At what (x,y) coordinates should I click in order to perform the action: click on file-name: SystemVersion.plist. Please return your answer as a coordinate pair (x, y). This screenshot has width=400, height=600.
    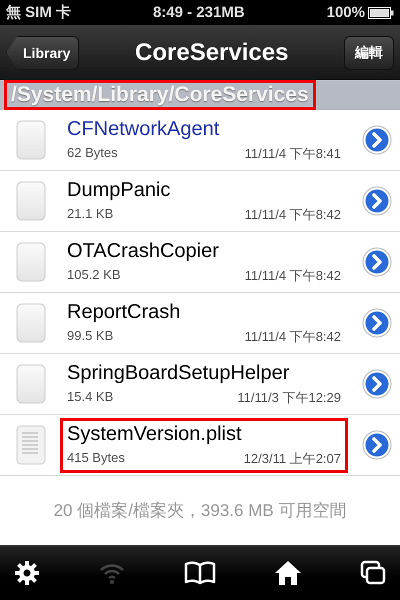
    Looking at the image, I should click on (155, 434).